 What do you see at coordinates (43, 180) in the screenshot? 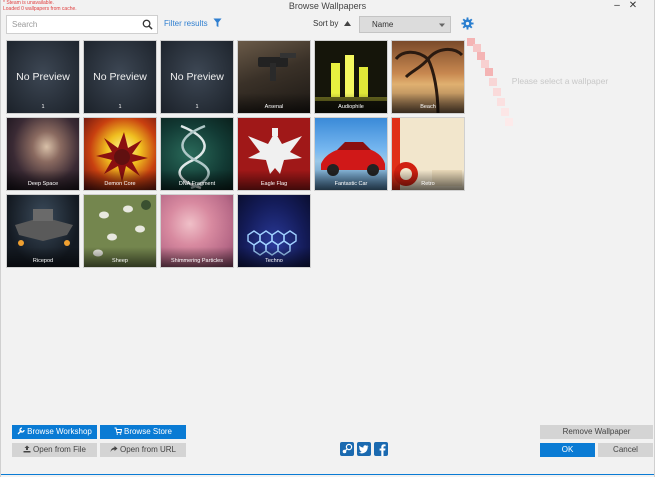
I see `wallpaper-title: Deep Space` at bounding box center [43, 180].